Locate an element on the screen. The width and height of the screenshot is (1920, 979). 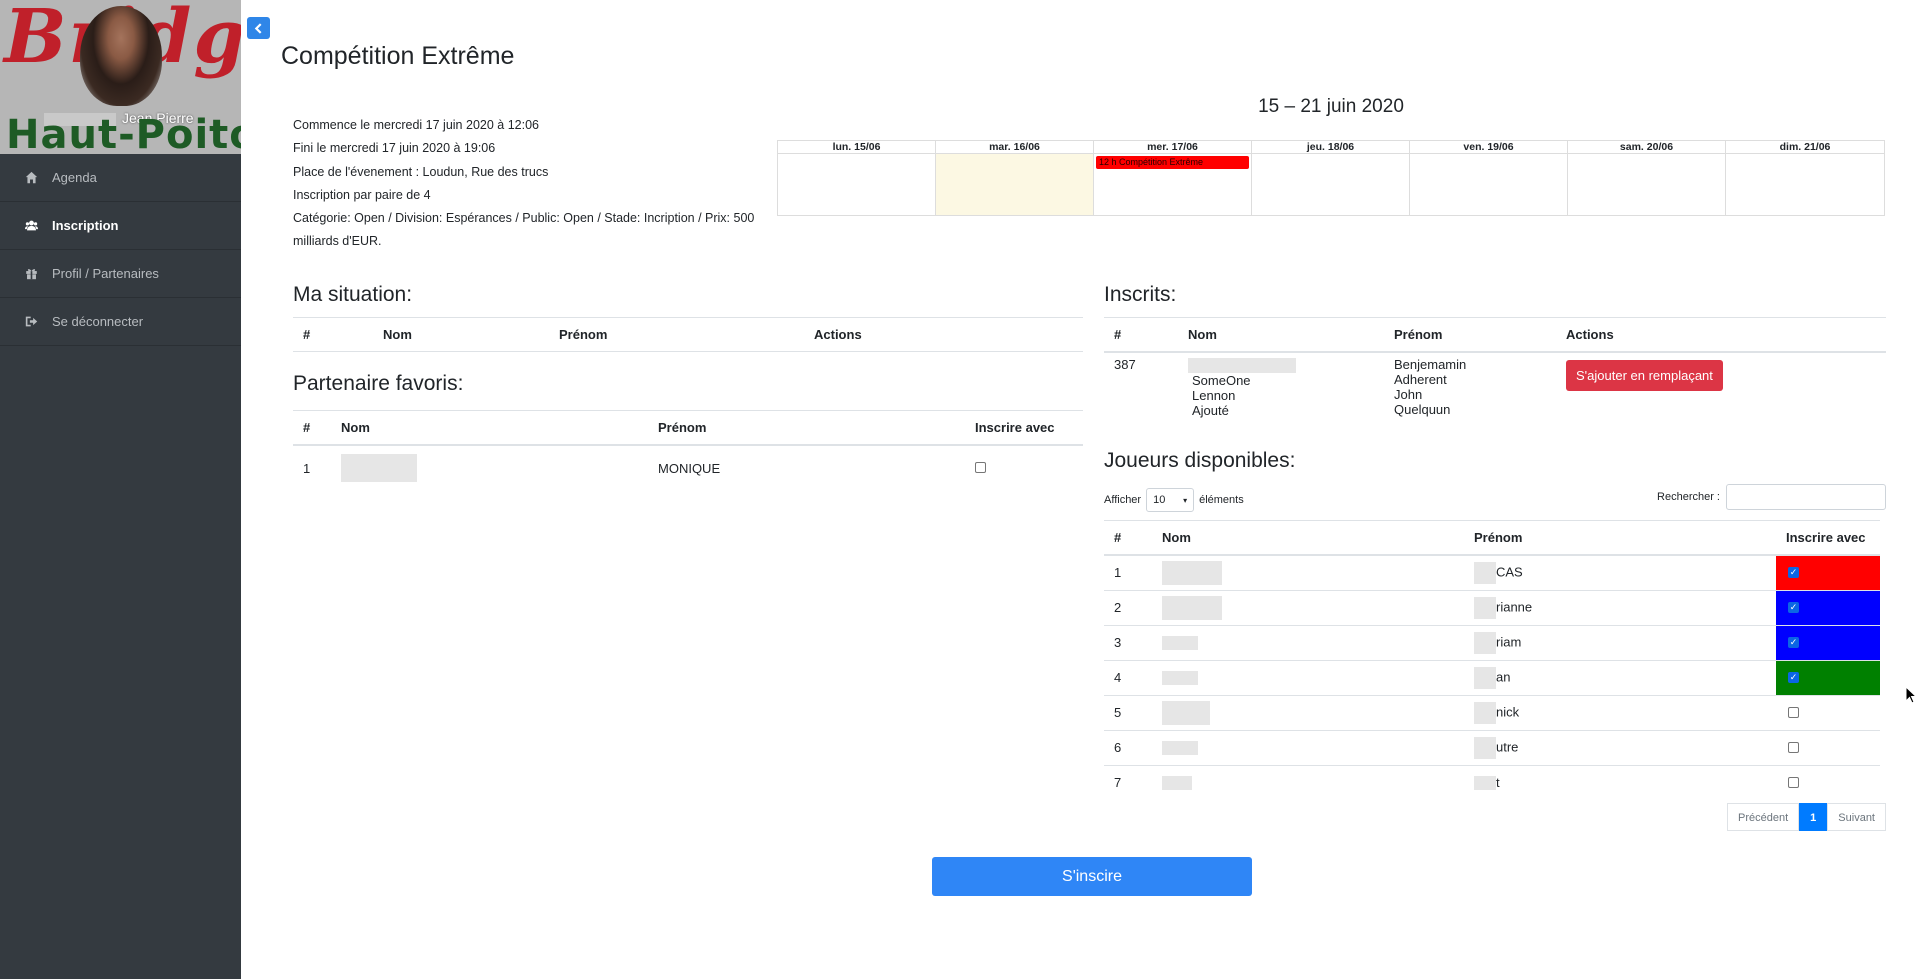
sidebar-item-label: Profil / Partenaires is located at coordinates (105, 273).